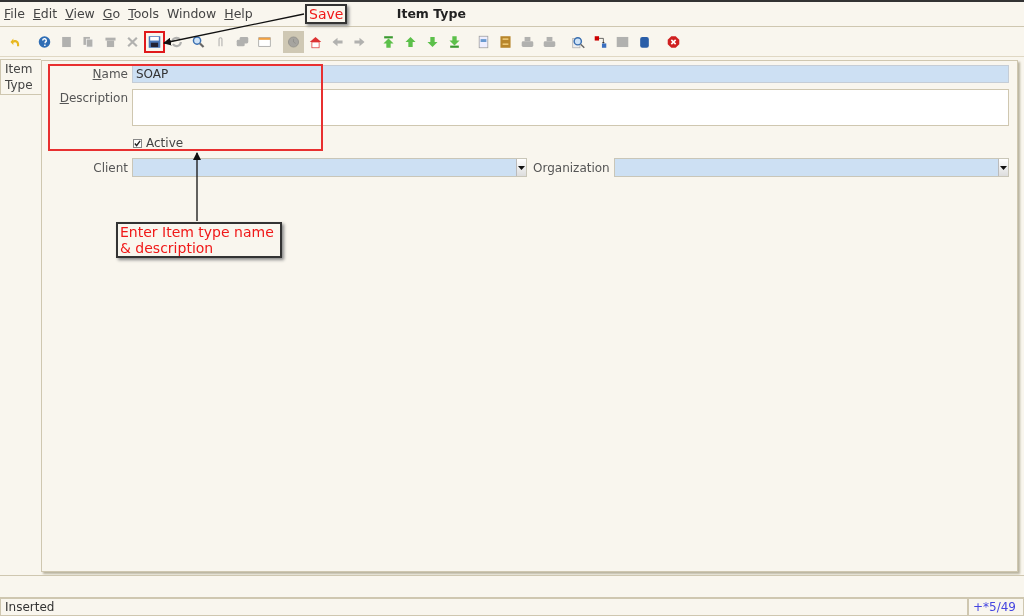 The image size is (1024, 616). I want to click on status-message: Inserted, so click(484, 607).